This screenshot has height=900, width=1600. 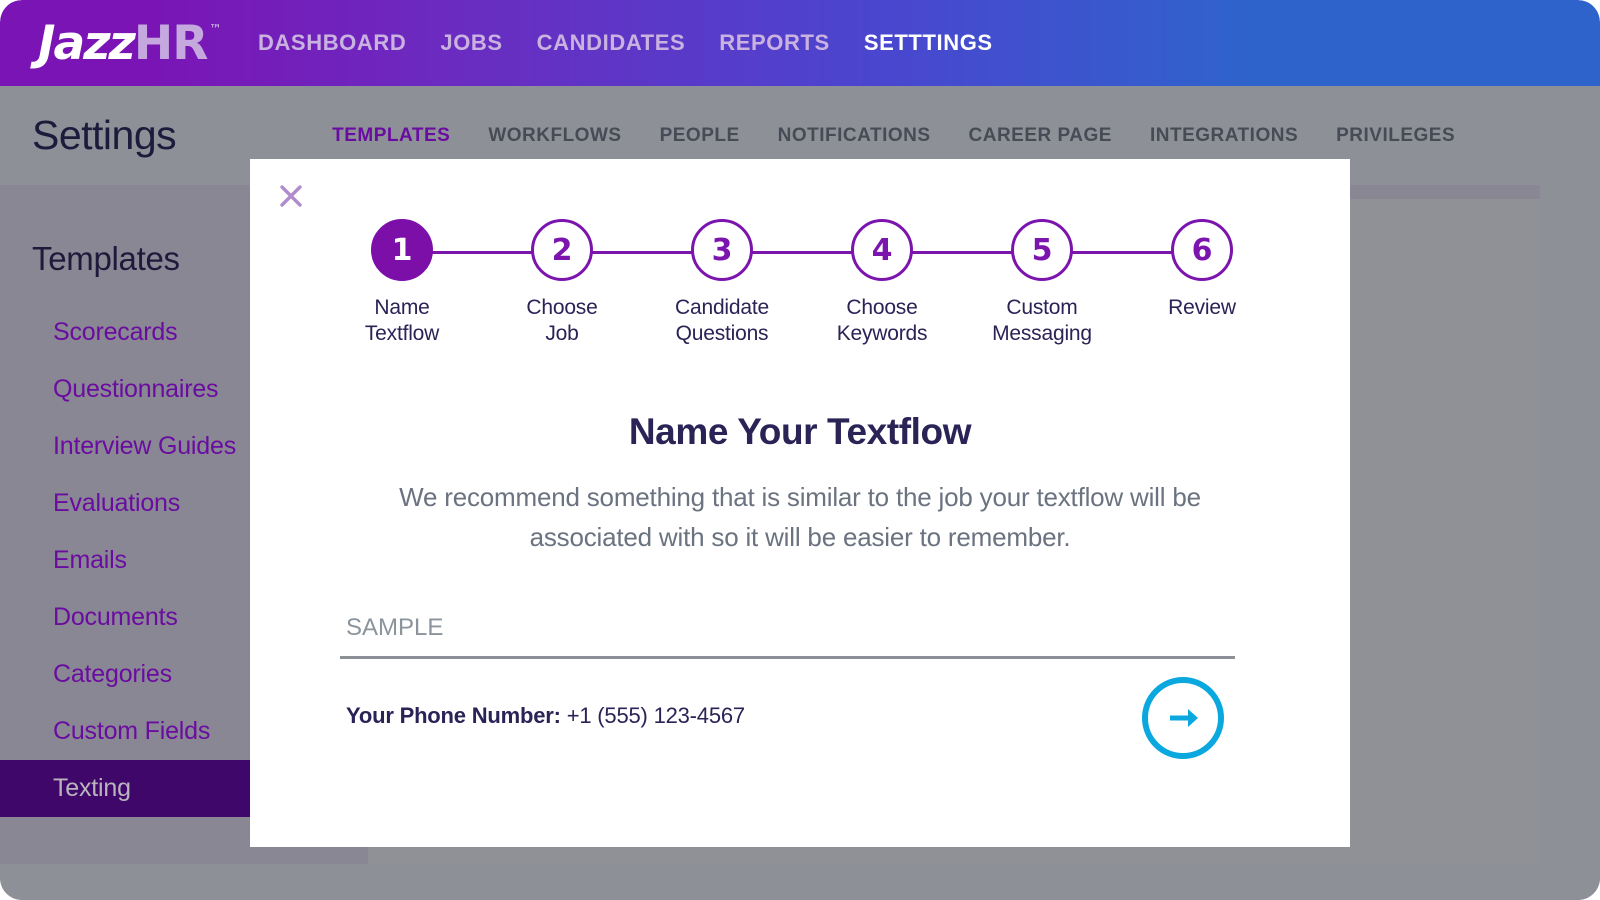 What do you see at coordinates (882, 250) in the screenshot?
I see `step-4-number: 4` at bounding box center [882, 250].